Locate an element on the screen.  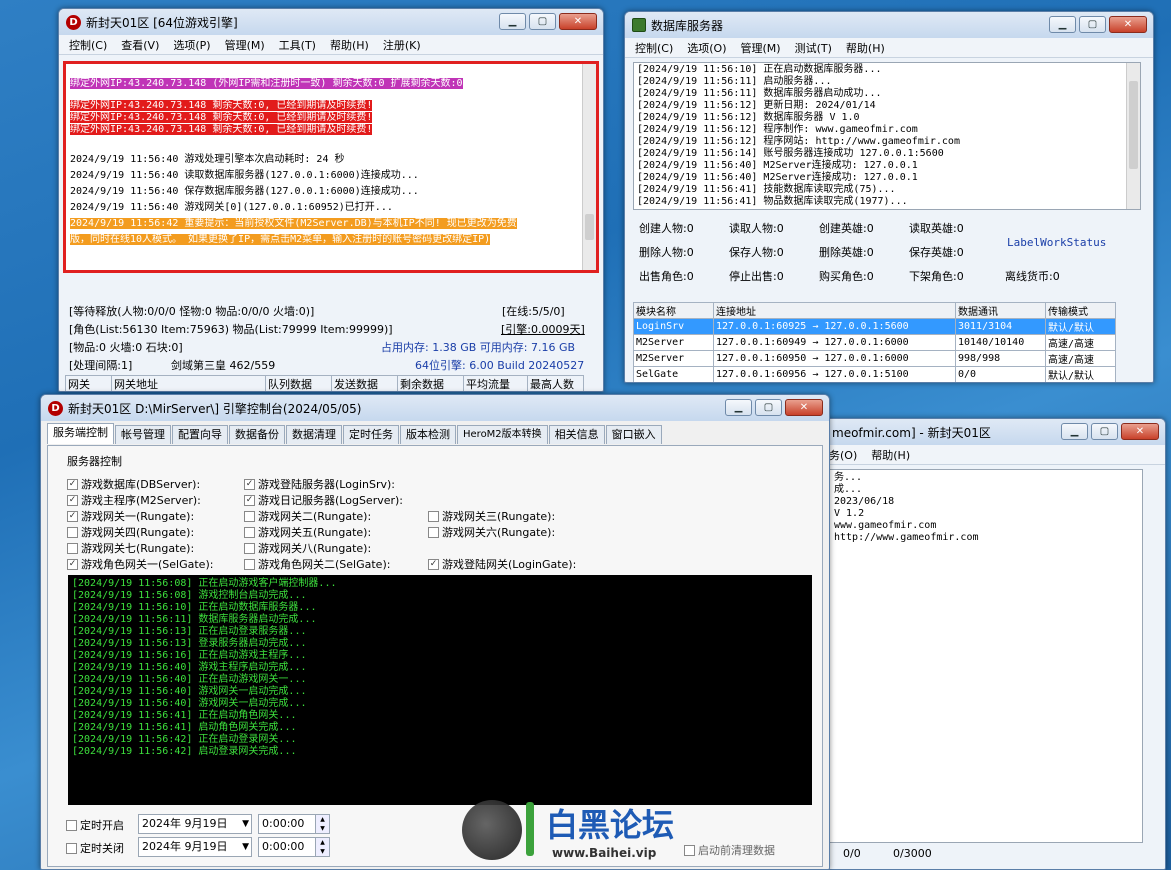
tab-wizard: 配置向导 is located at coordinates (200, 434).